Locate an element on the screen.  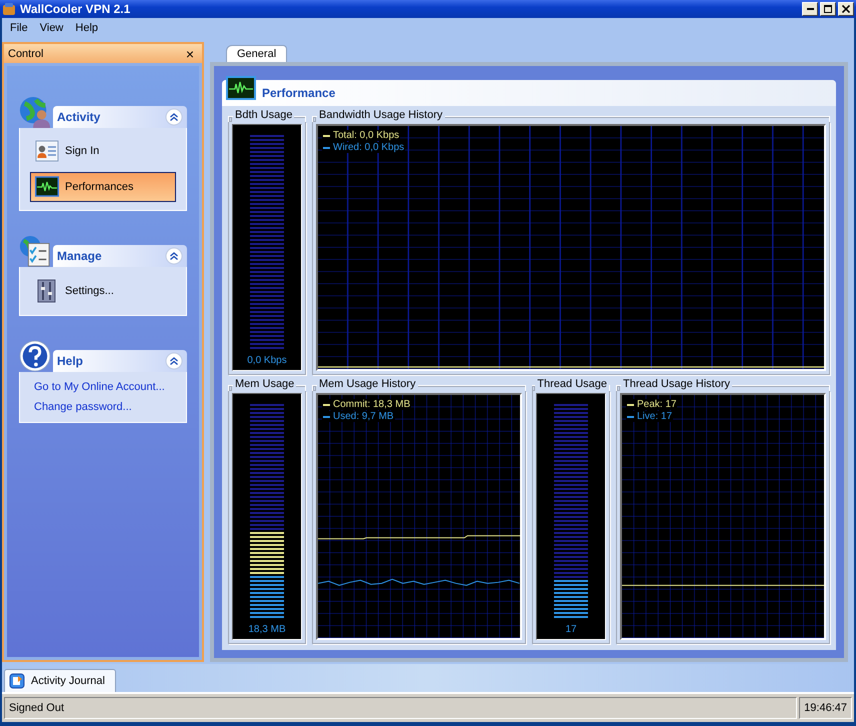
group-title: Manage is located at coordinates (80, 256).